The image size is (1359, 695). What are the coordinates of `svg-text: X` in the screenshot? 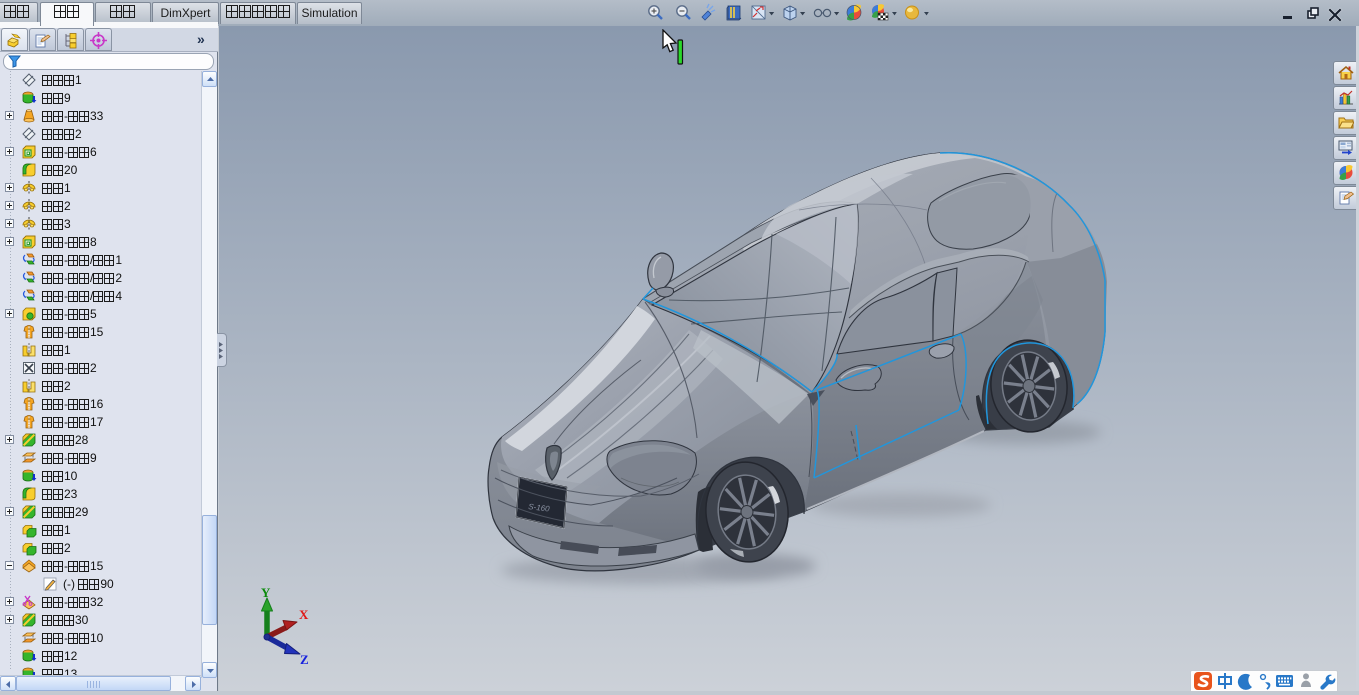 It's located at (304, 614).